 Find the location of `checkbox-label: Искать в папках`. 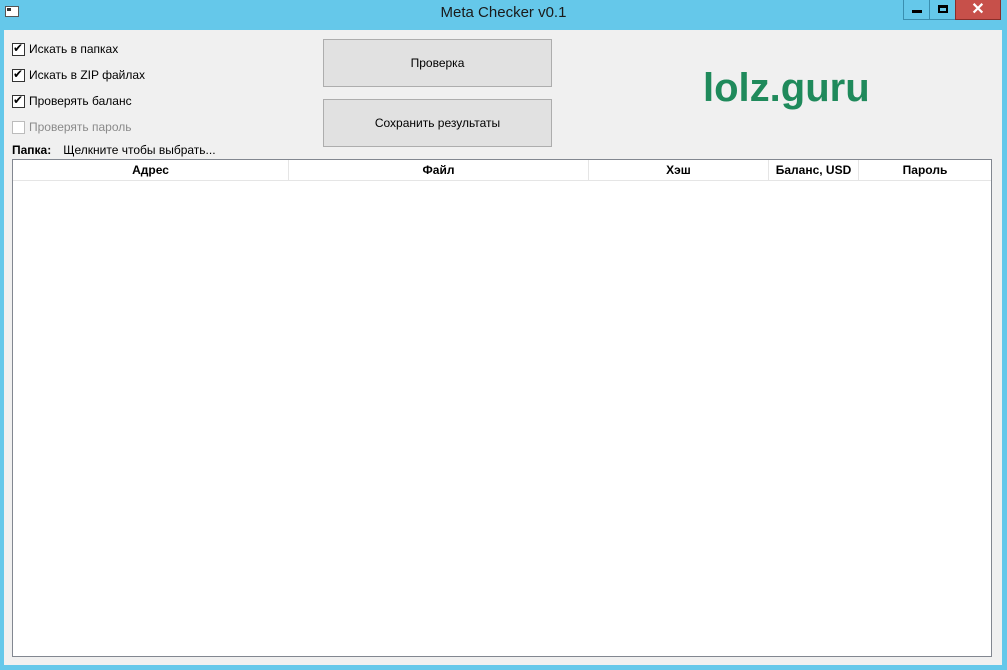

checkbox-label: Искать в папках is located at coordinates (74, 49).